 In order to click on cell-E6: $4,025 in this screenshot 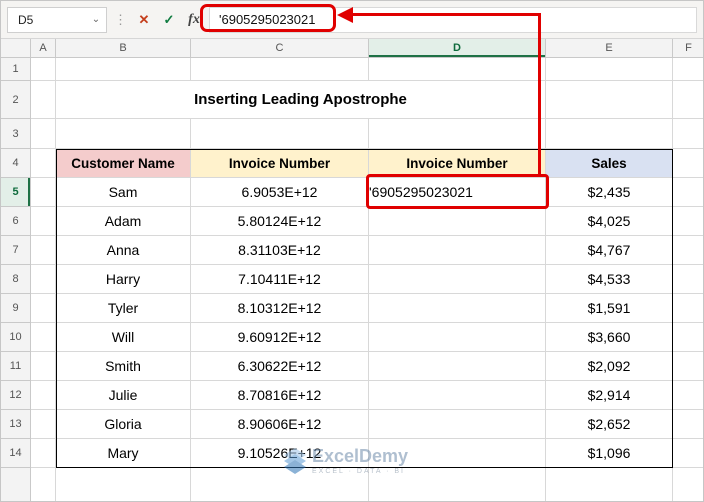, I will do `click(609, 221)`.